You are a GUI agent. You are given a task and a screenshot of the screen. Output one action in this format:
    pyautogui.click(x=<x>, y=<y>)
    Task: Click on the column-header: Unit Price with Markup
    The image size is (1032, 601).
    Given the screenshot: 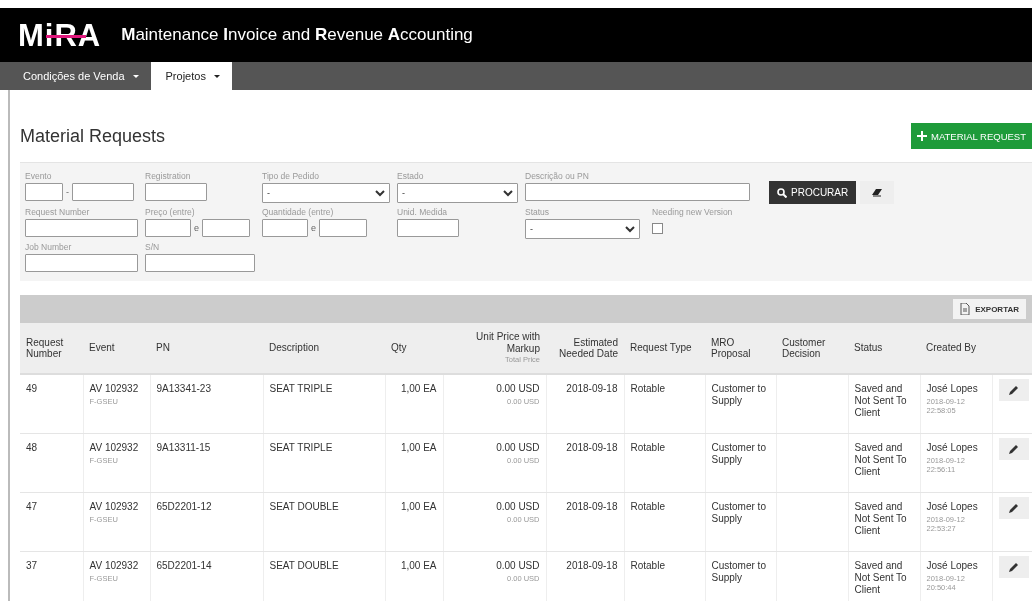 What is the action you would take?
    pyautogui.click(x=507, y=343)
    